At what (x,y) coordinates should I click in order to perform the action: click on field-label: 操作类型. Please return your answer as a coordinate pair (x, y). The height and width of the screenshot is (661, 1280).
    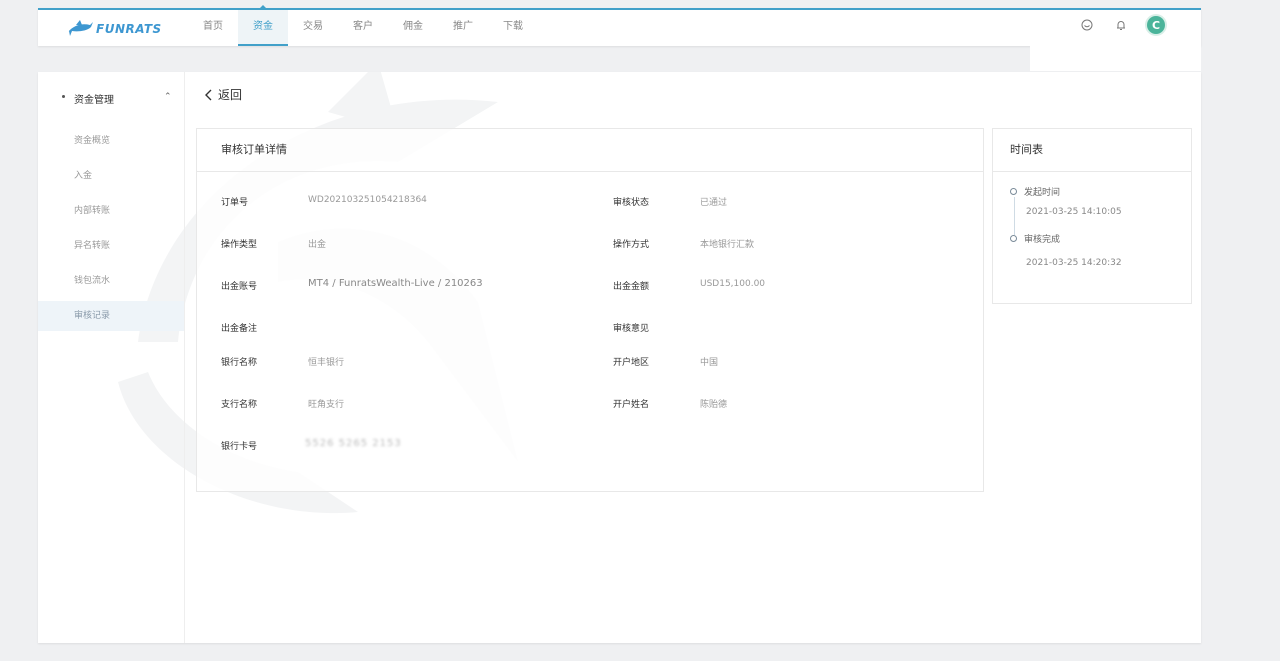
    Looking at the image, I should click on (239, 245).